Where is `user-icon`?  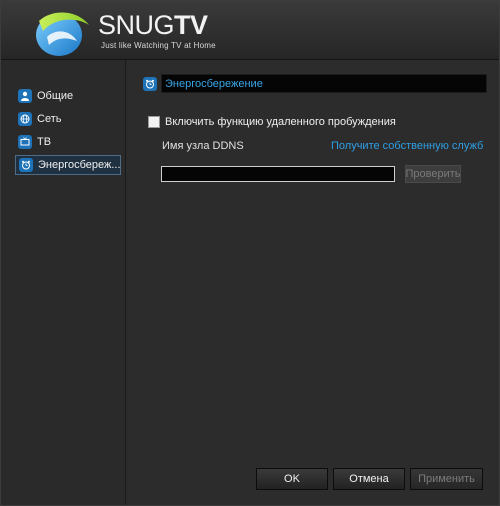
user-icon is located at coordinates (25, 96).